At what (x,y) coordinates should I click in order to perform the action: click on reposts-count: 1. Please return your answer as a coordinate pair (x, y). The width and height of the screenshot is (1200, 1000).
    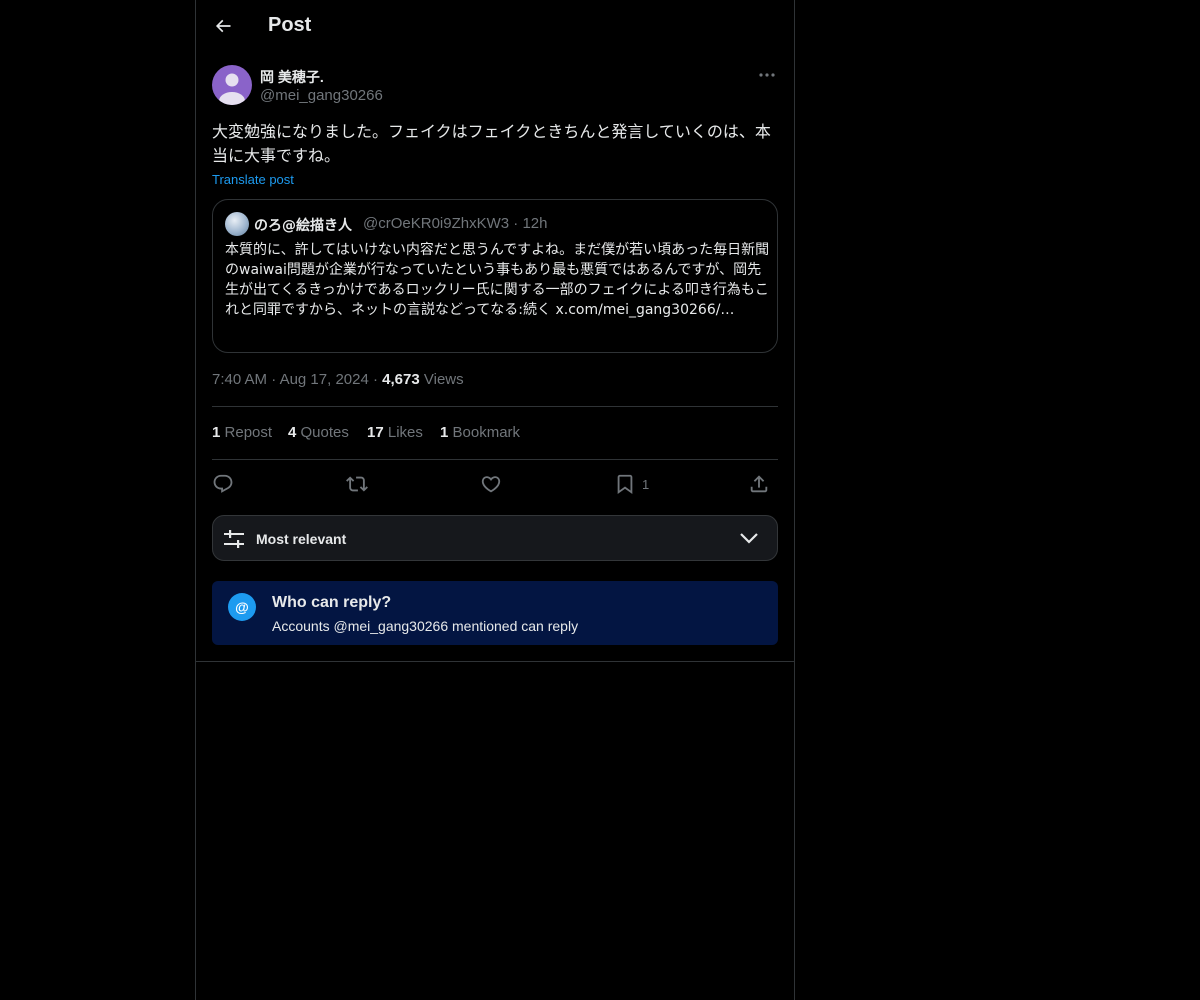
    Looking at the image, I should click on (216, 432).